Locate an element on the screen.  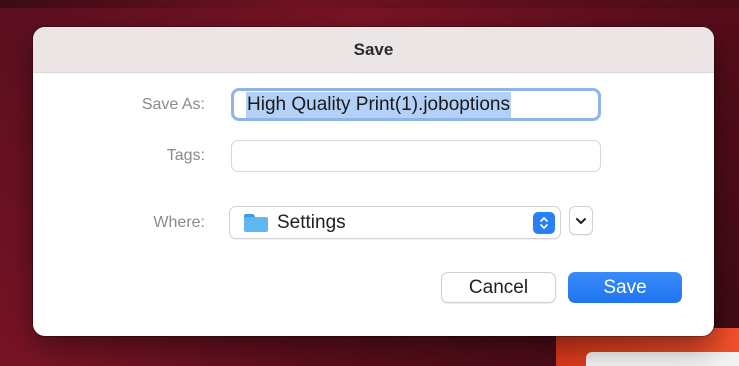
save-button: Save is located at coordinates (625, 287).